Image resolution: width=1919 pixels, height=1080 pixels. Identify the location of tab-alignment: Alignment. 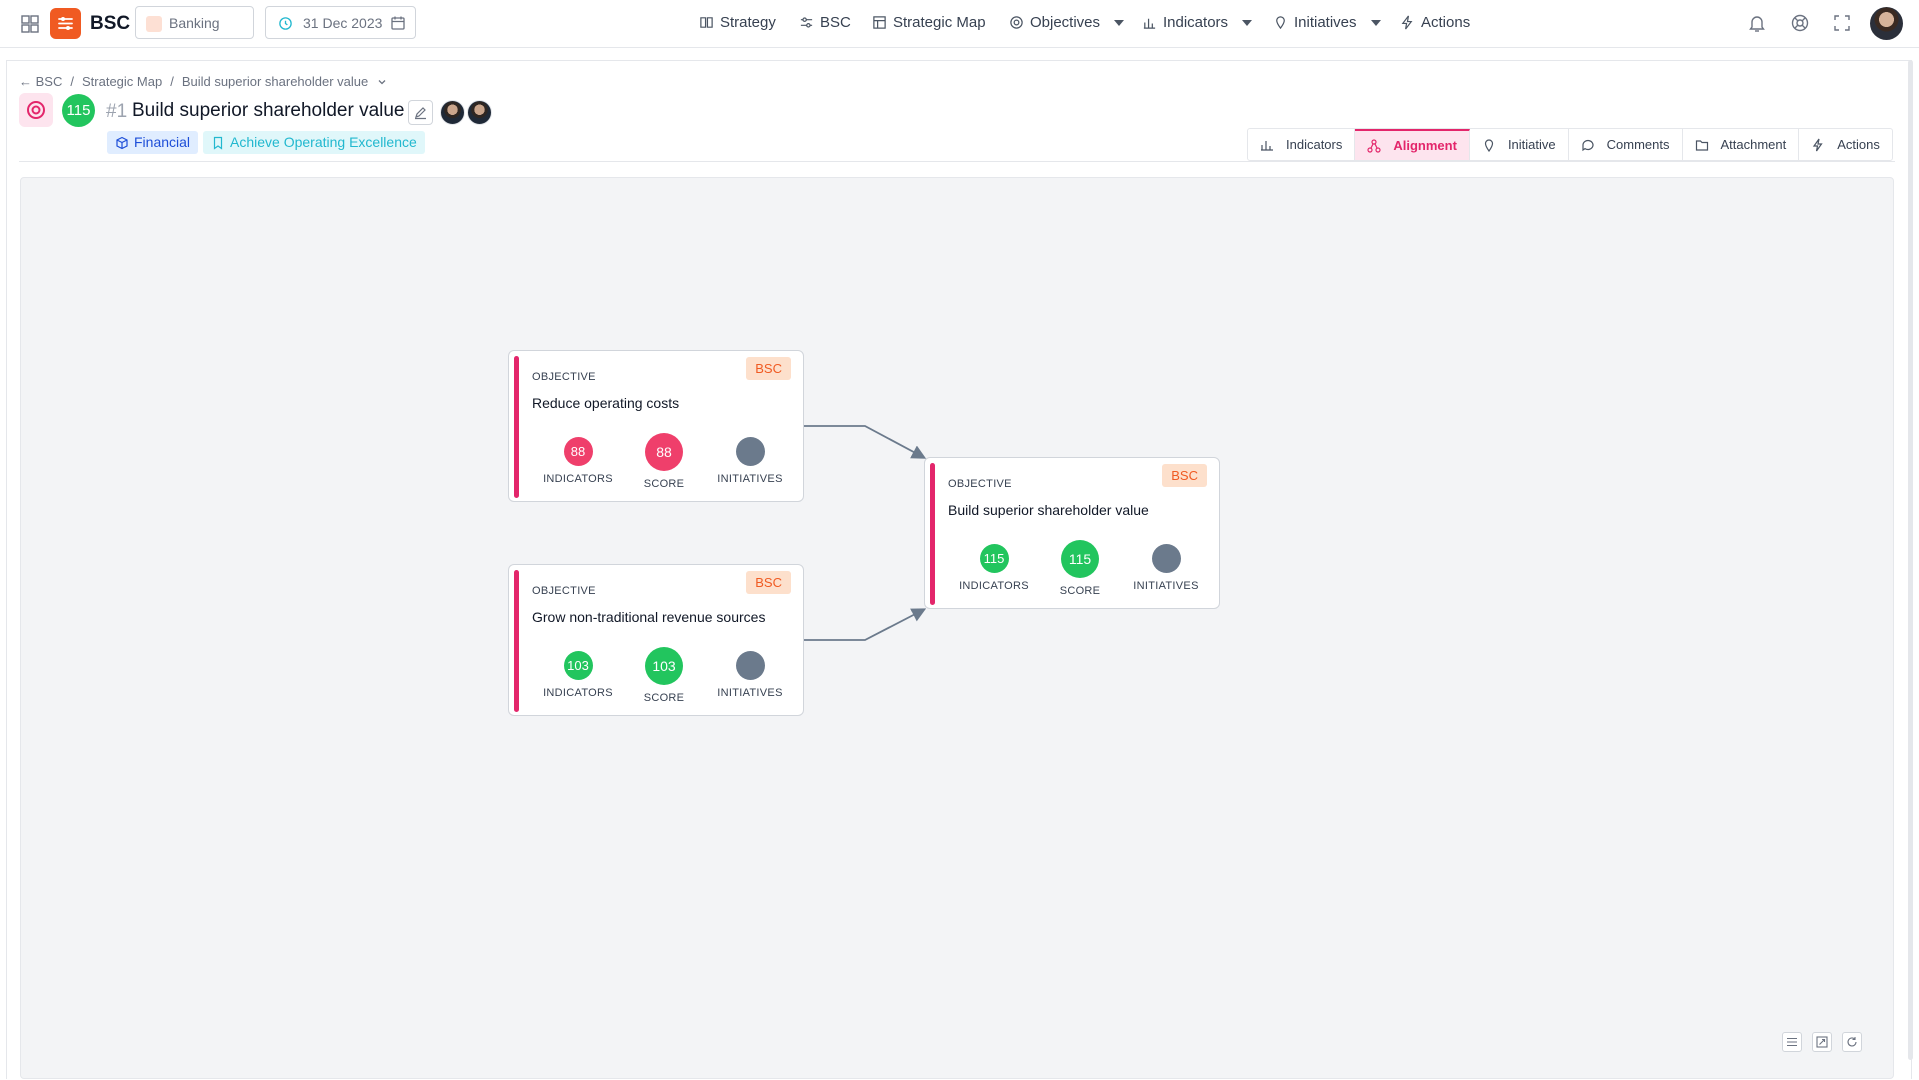
(1412, 144).